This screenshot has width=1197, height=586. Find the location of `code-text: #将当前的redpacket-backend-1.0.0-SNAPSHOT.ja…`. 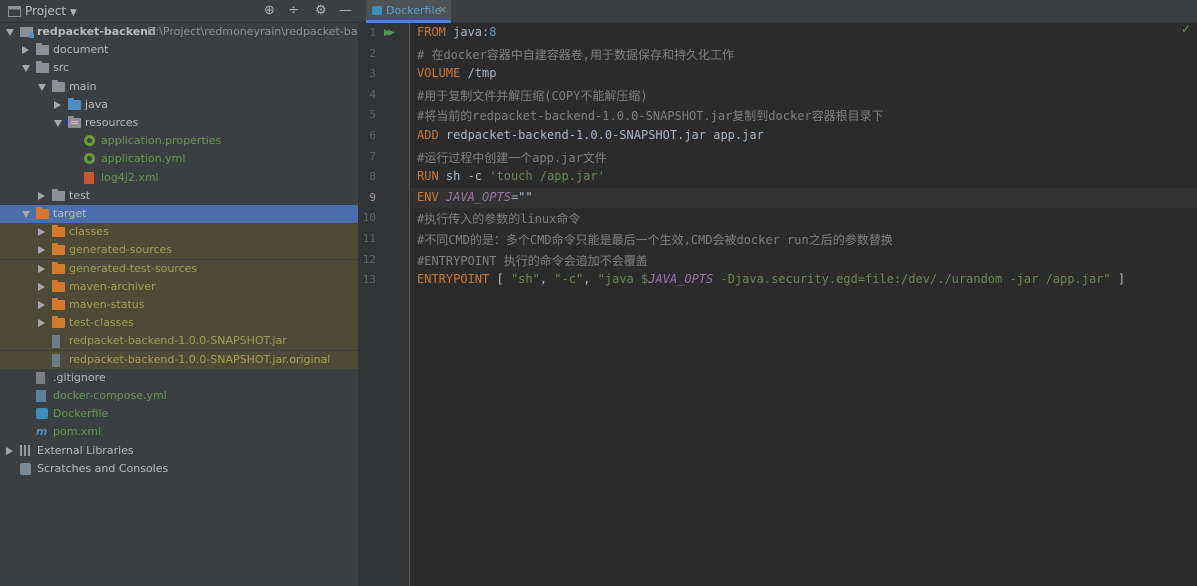

code-text: #将当前的redpacket-backend-1.0.0-SNAPSHOT.ja… is located at coordinates (650, 115).